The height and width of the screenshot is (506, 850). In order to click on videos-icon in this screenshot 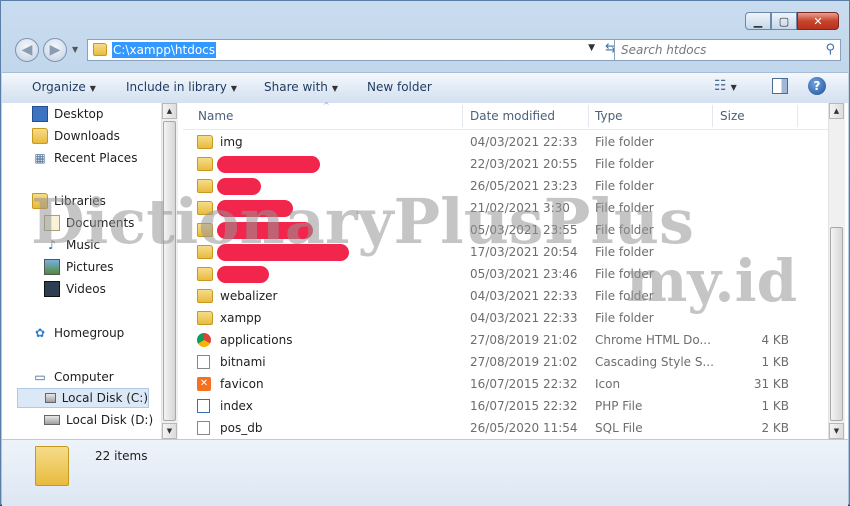, I will do `click(52, 289)`.